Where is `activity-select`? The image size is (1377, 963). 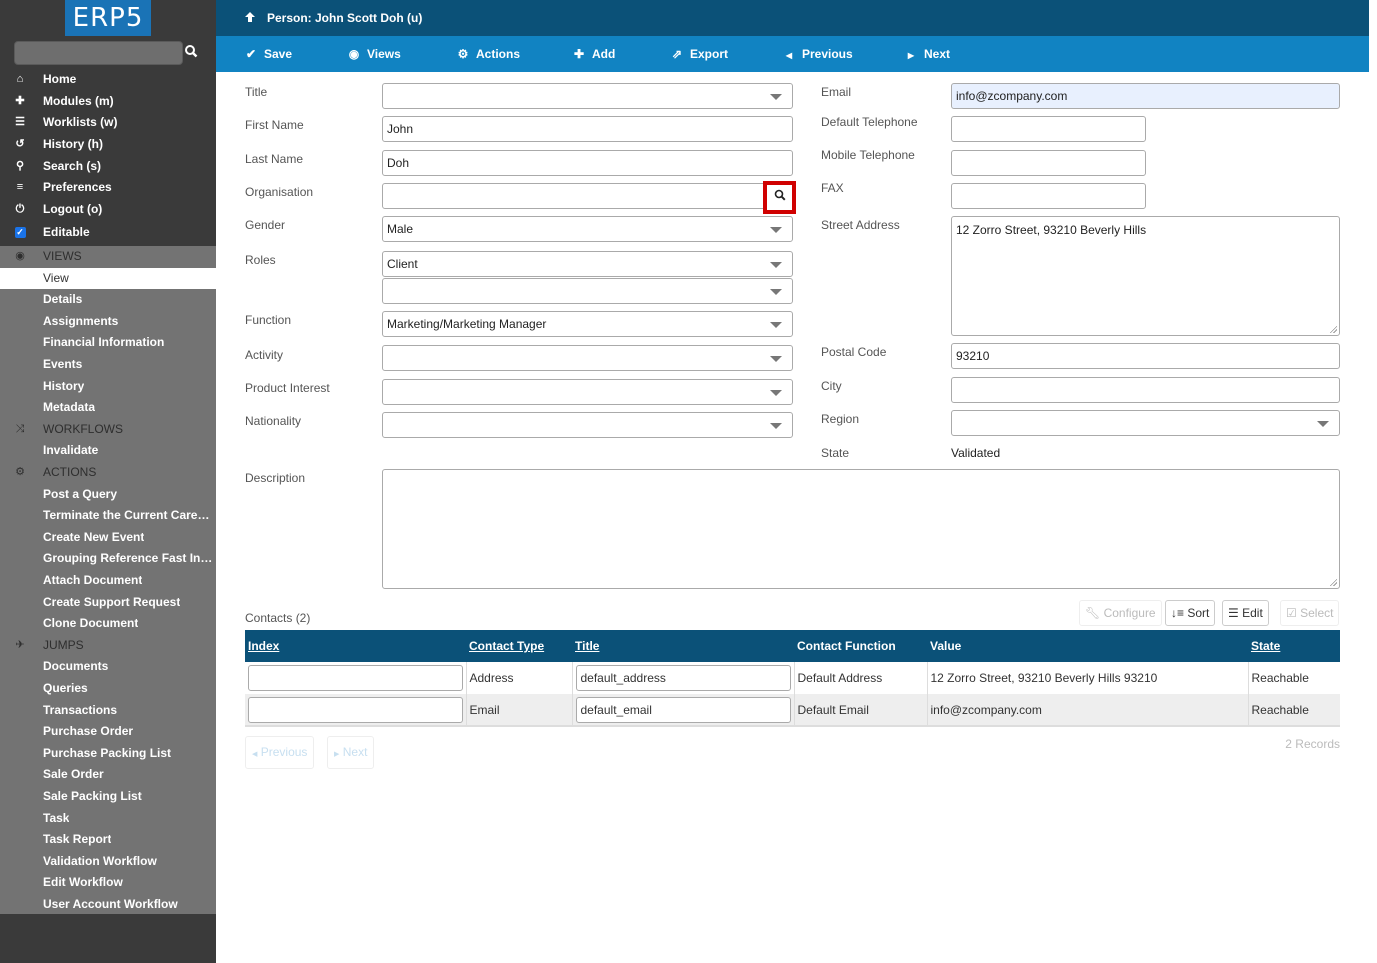
activity-select is located at coordinates (587, 358).